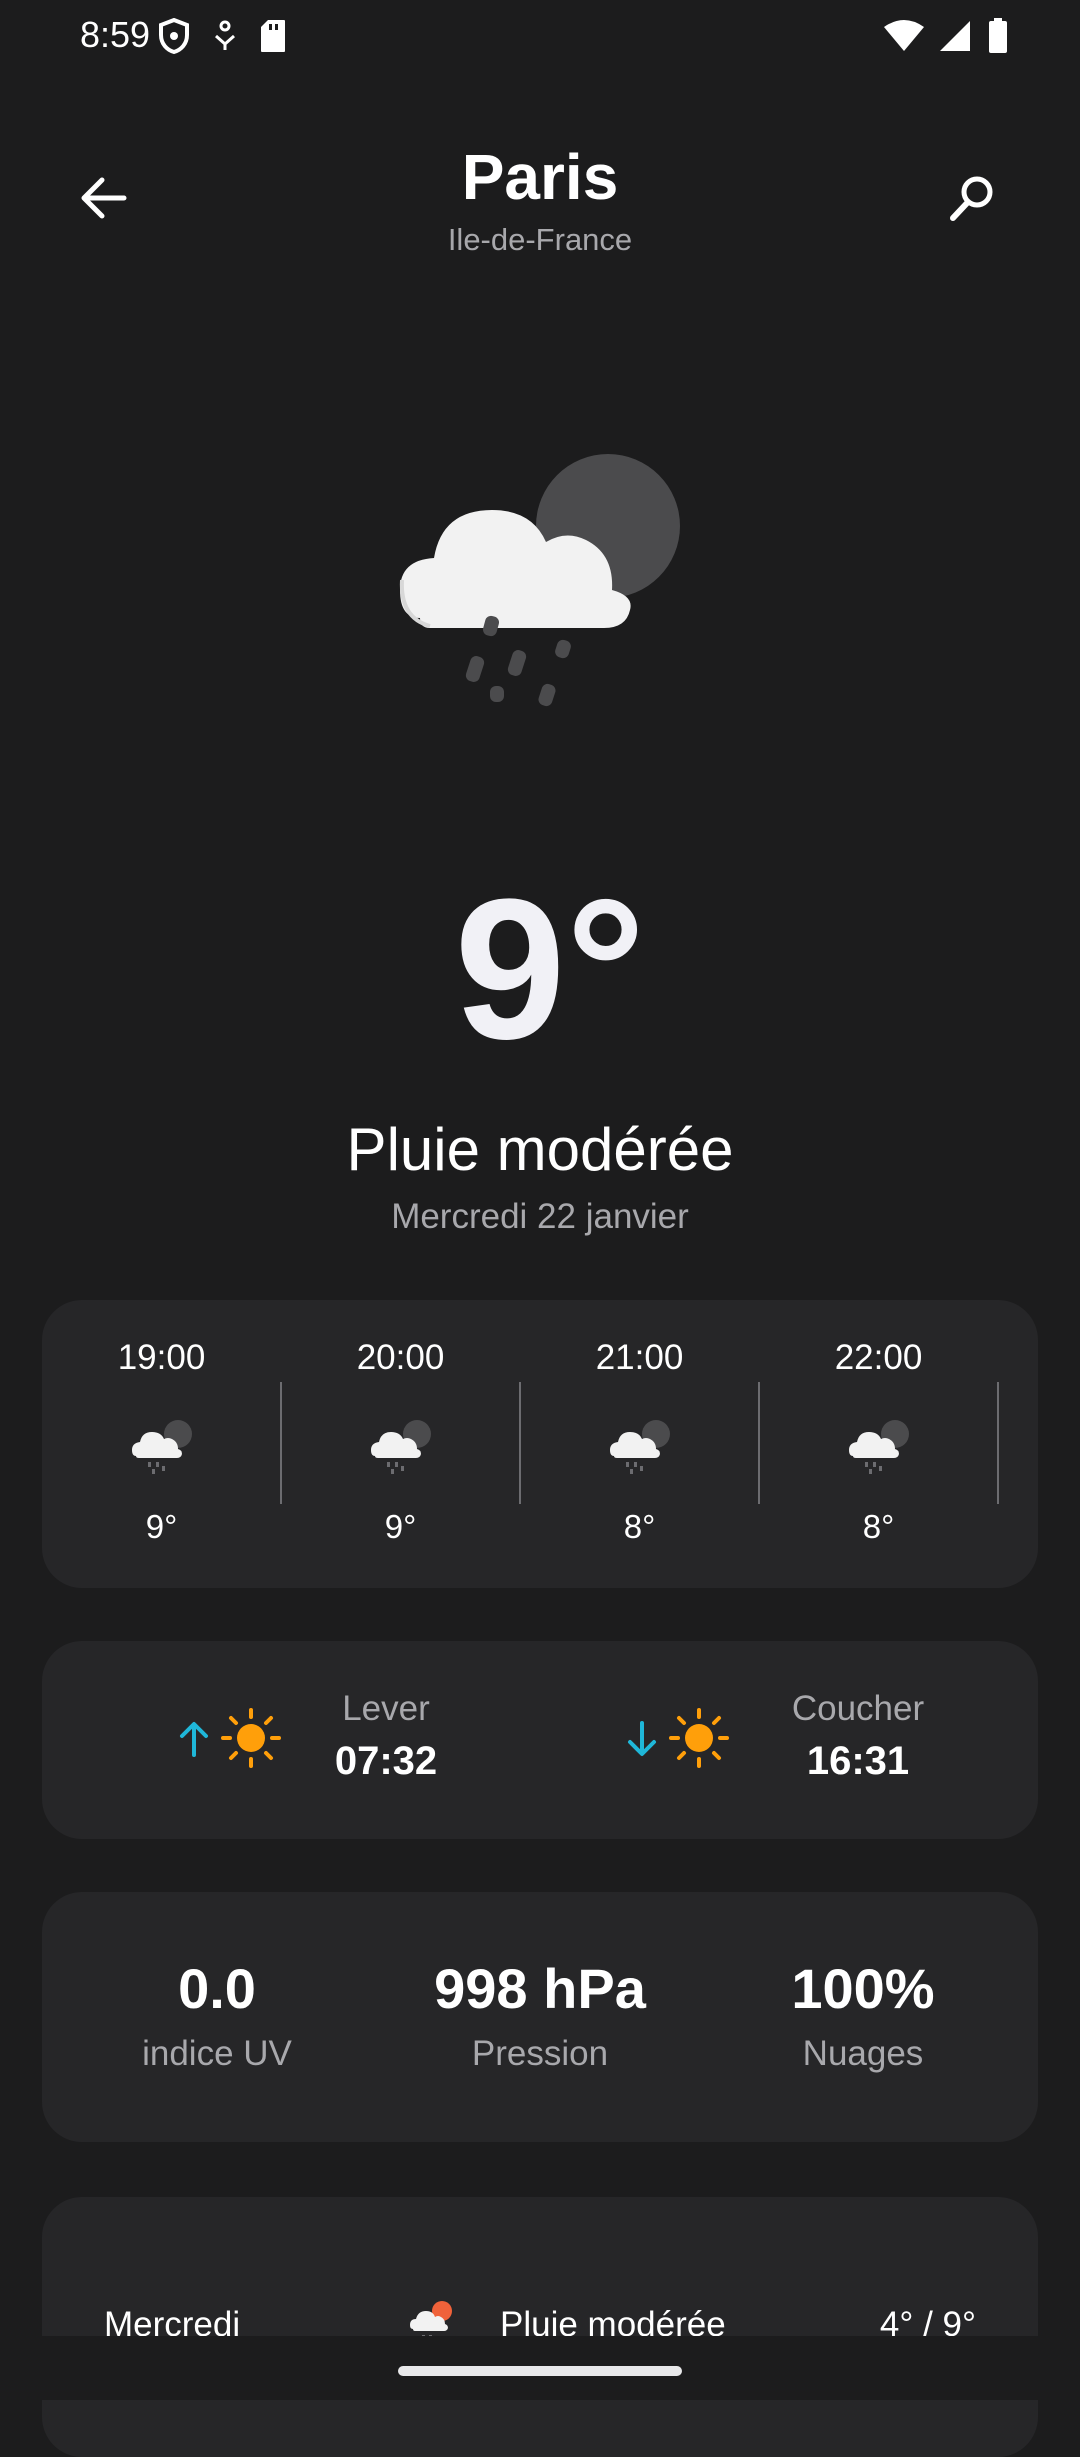 Image resolution: width=1080 pixels, height=2457 pixels. Describe the element at coordinates (115, 34) in the screenshot. I see `status-time: 8:59` at that location.